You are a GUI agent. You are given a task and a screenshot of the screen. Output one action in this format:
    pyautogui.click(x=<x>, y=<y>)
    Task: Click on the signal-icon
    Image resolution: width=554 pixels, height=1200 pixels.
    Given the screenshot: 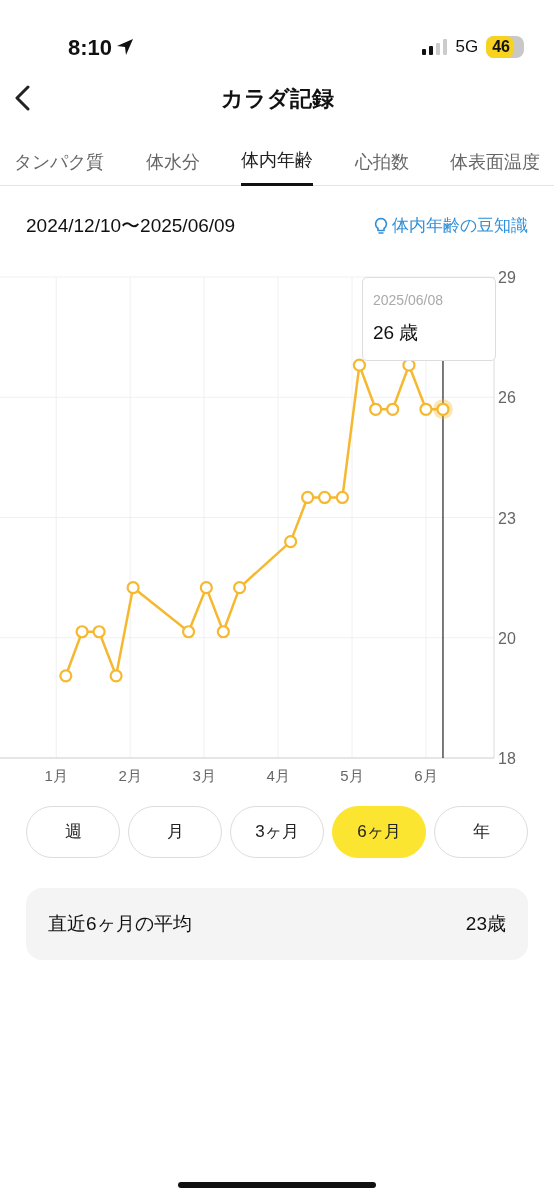 What is the action you would take?
    pyautogui.click(x=434, y=47)
    